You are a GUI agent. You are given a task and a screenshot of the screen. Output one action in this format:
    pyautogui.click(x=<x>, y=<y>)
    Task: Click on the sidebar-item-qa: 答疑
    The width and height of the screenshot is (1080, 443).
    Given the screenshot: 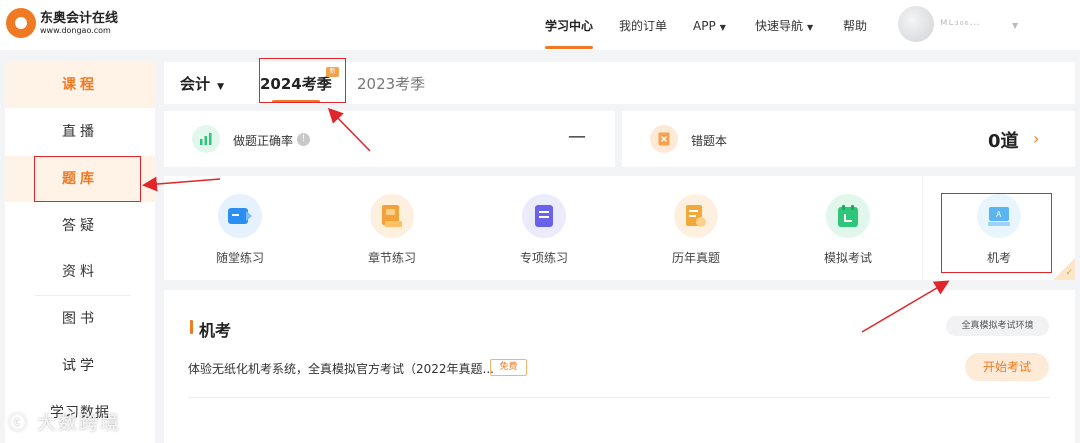 What is the action you would take?
    pyautogui.click(x=80, y=226)
    